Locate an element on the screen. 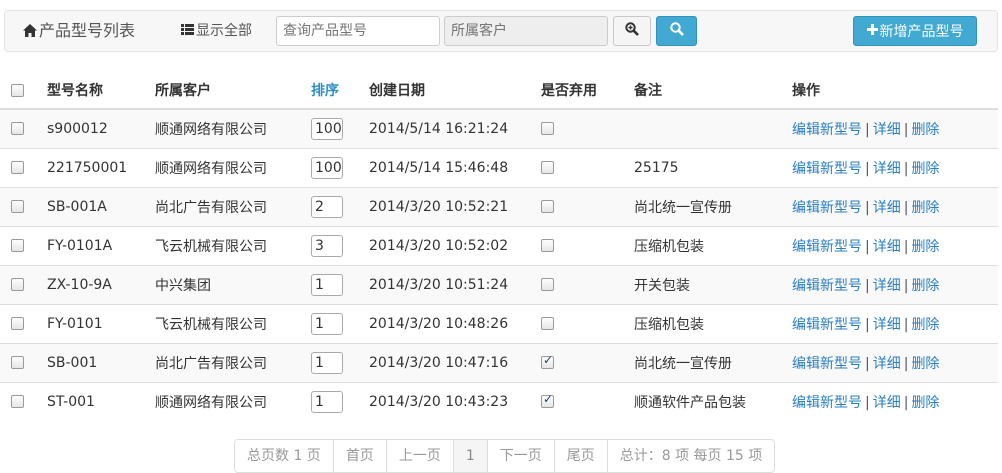 This screenshot has width=1002, height=473. pager-last: 尾页 is located at coordinates (580, 456).